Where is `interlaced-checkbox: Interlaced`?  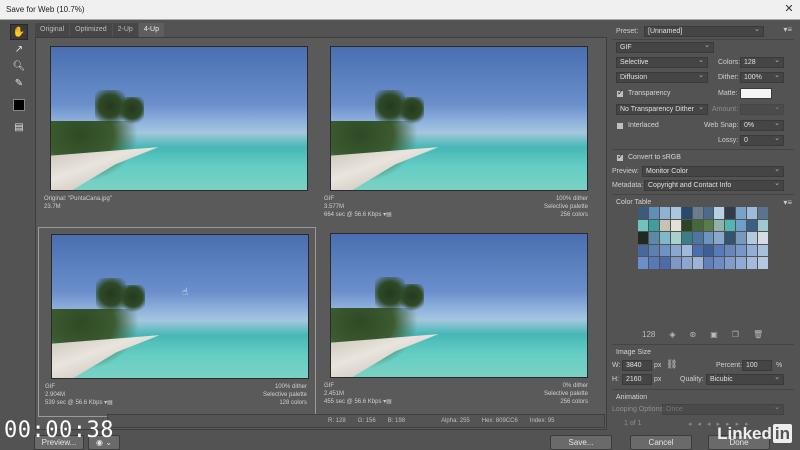 interlaced-checkbox: Interlaced is located at coordinates (637, 125).